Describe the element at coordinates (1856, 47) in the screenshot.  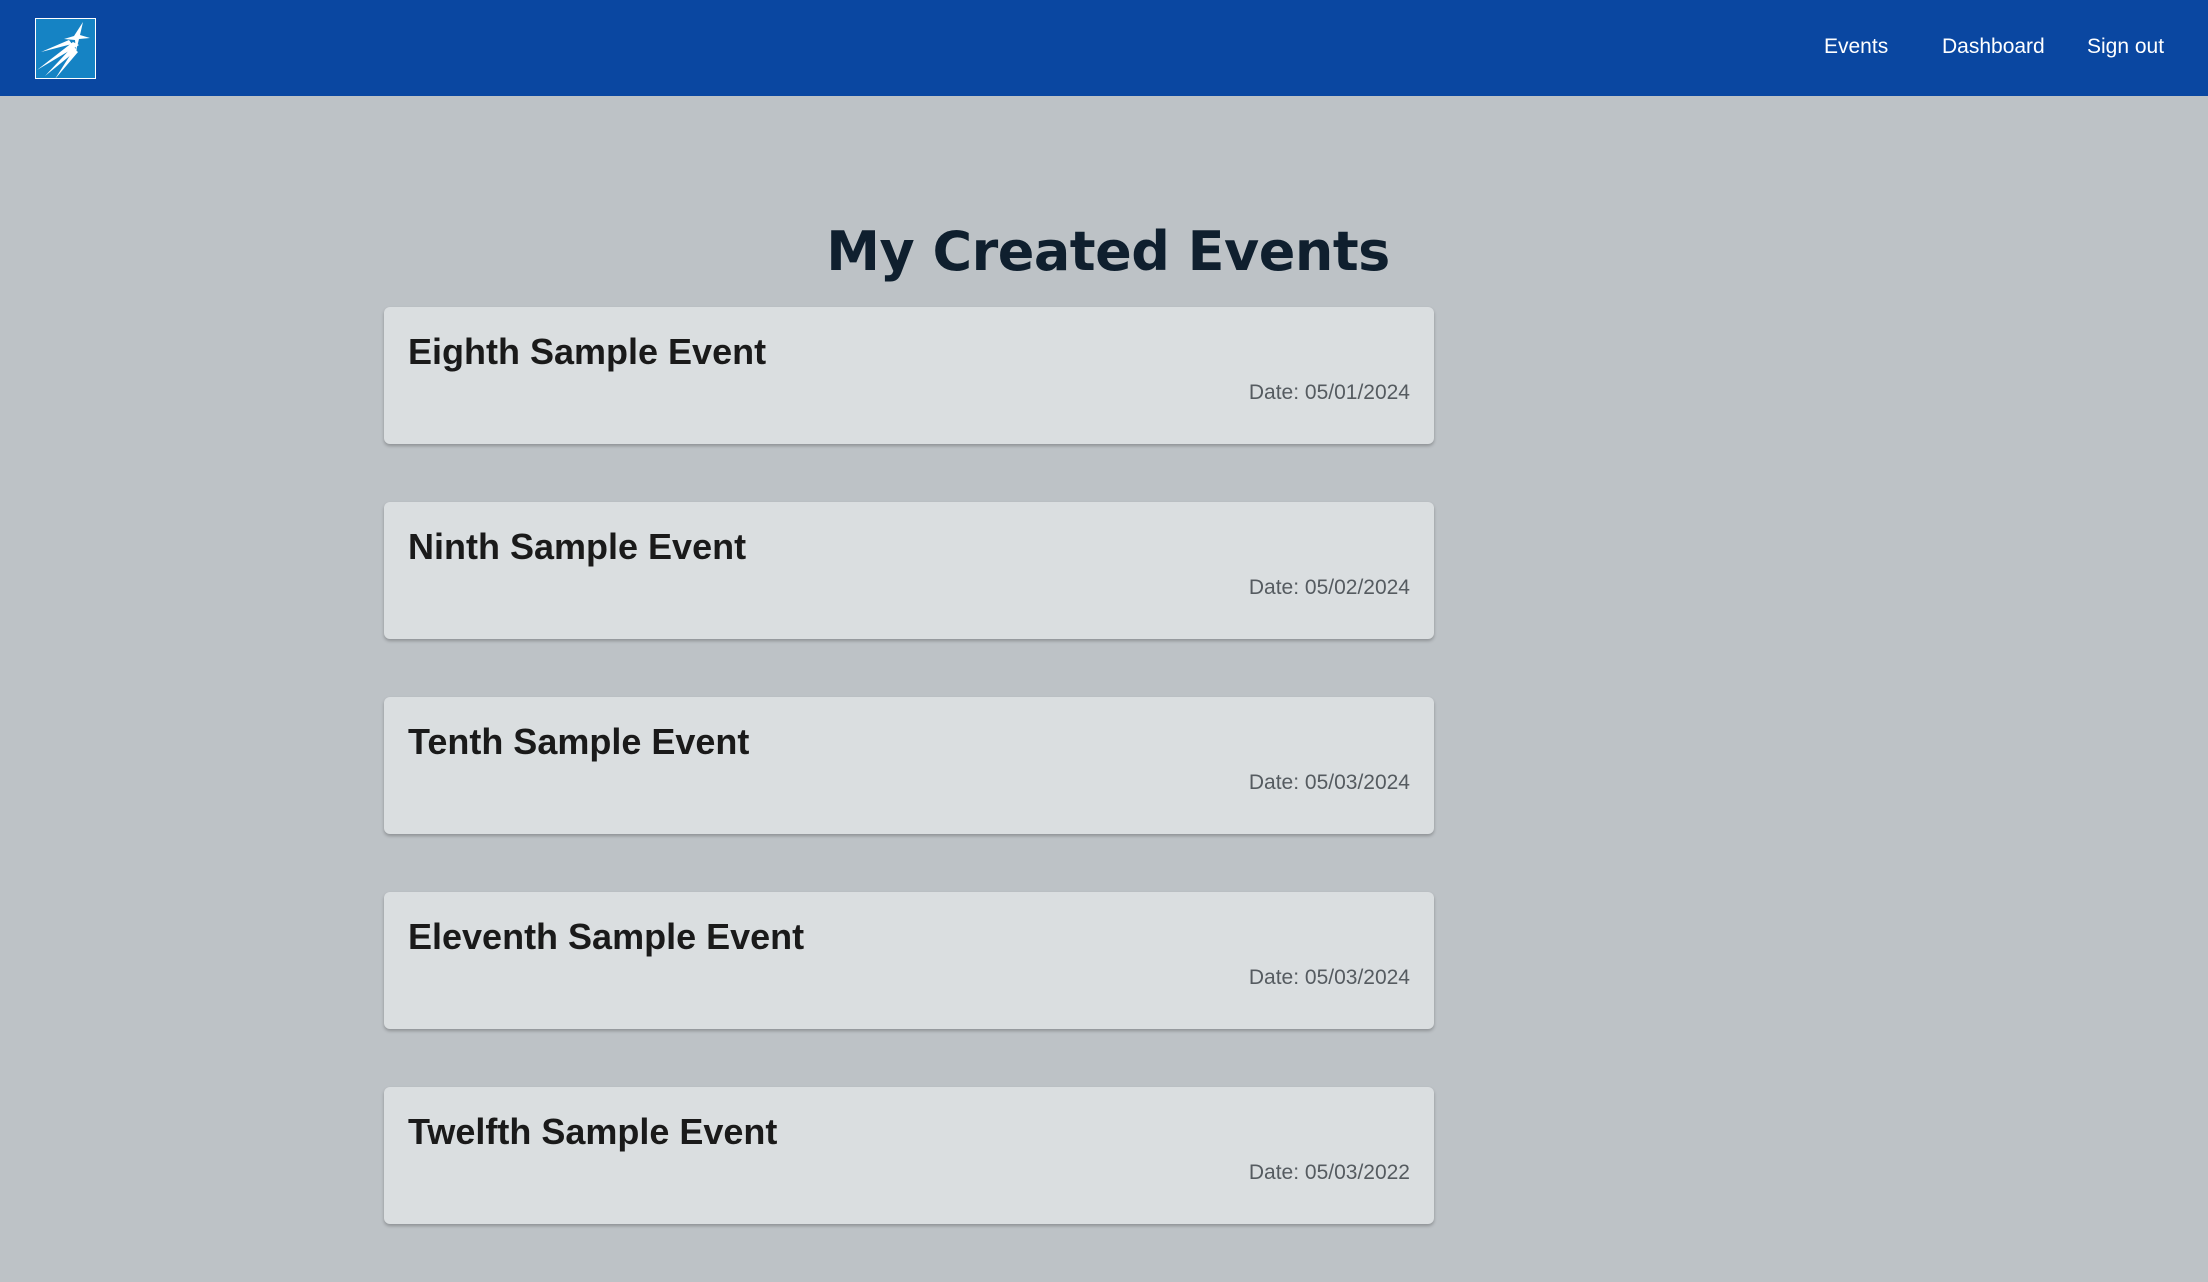
I see `nav-events-link: Events` at that location.